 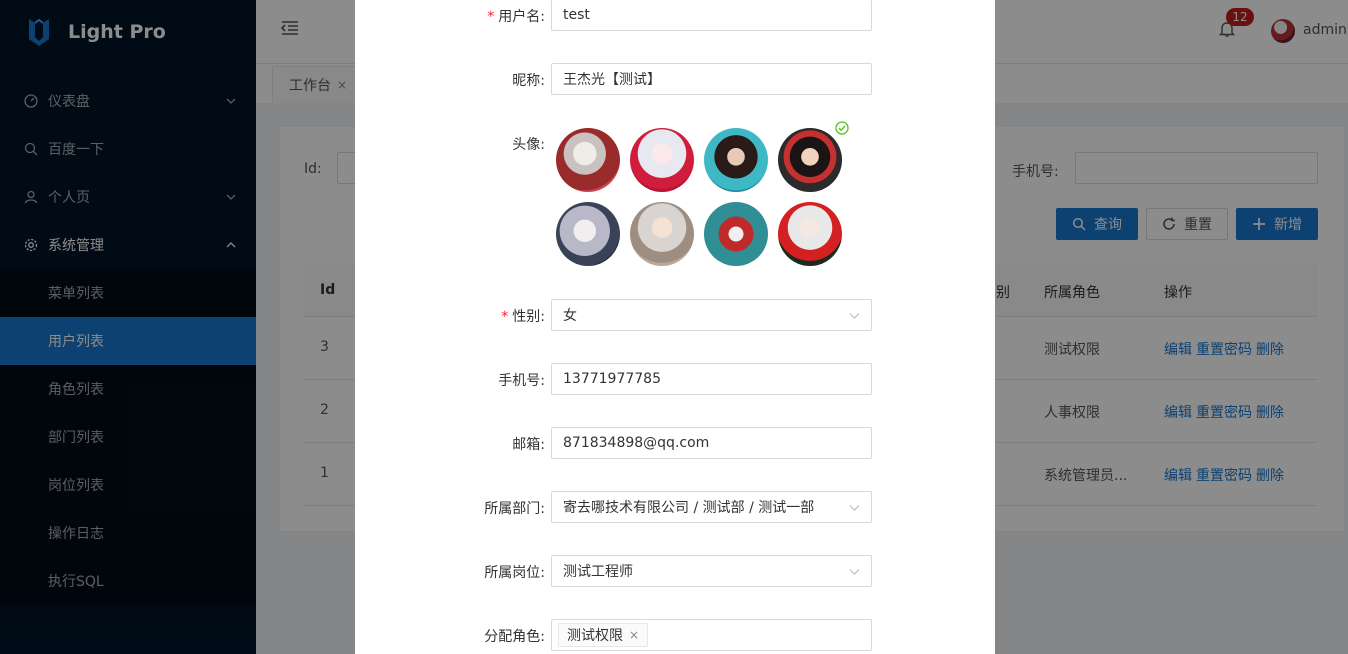 I want to click on nickname-input: 王杰光【测试】, so click(x=711, y=79).